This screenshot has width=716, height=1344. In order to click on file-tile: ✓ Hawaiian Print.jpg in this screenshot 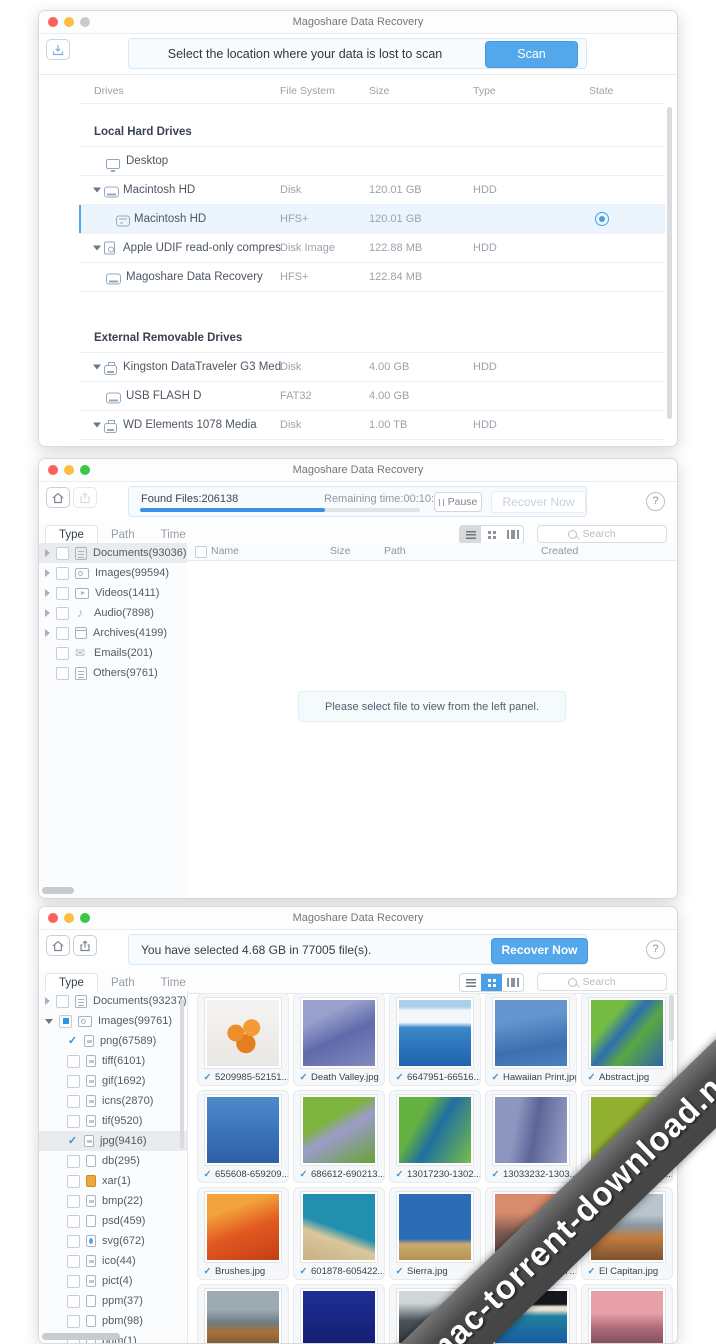, I will do `click(531, 1039)`.